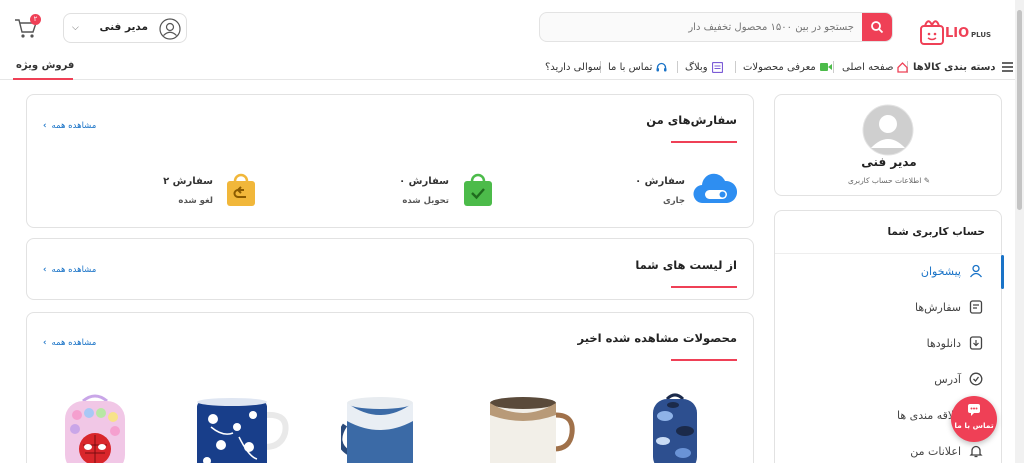 The image size is (1024, 463). I want to click on lists-see-all: ‹ مشاهده همه, so click(69, 270).